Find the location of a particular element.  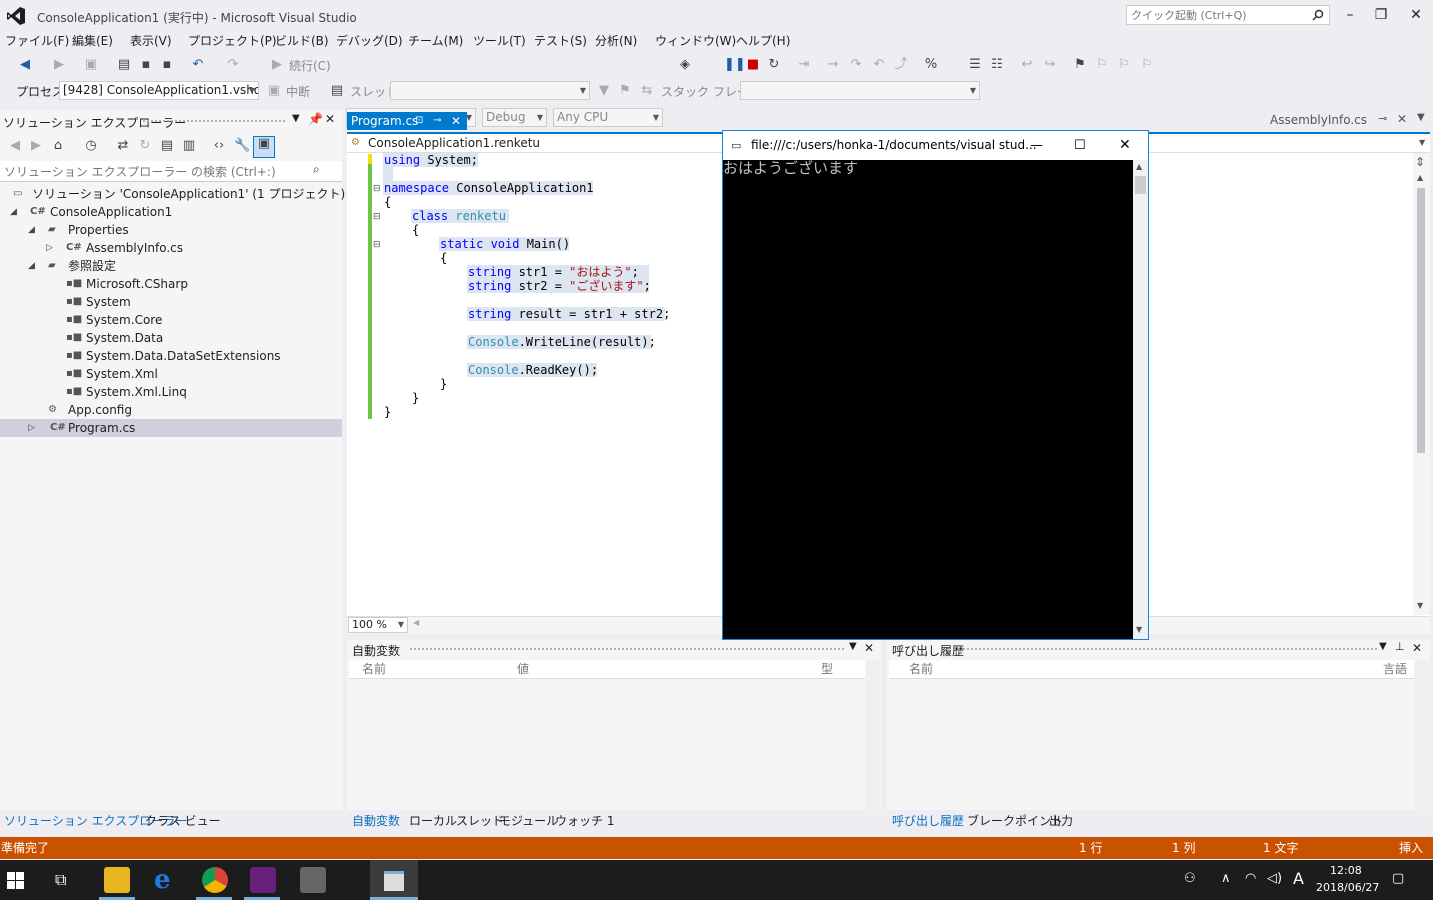

se-forward-icon: ▶ is located at coordinates (36, 146).